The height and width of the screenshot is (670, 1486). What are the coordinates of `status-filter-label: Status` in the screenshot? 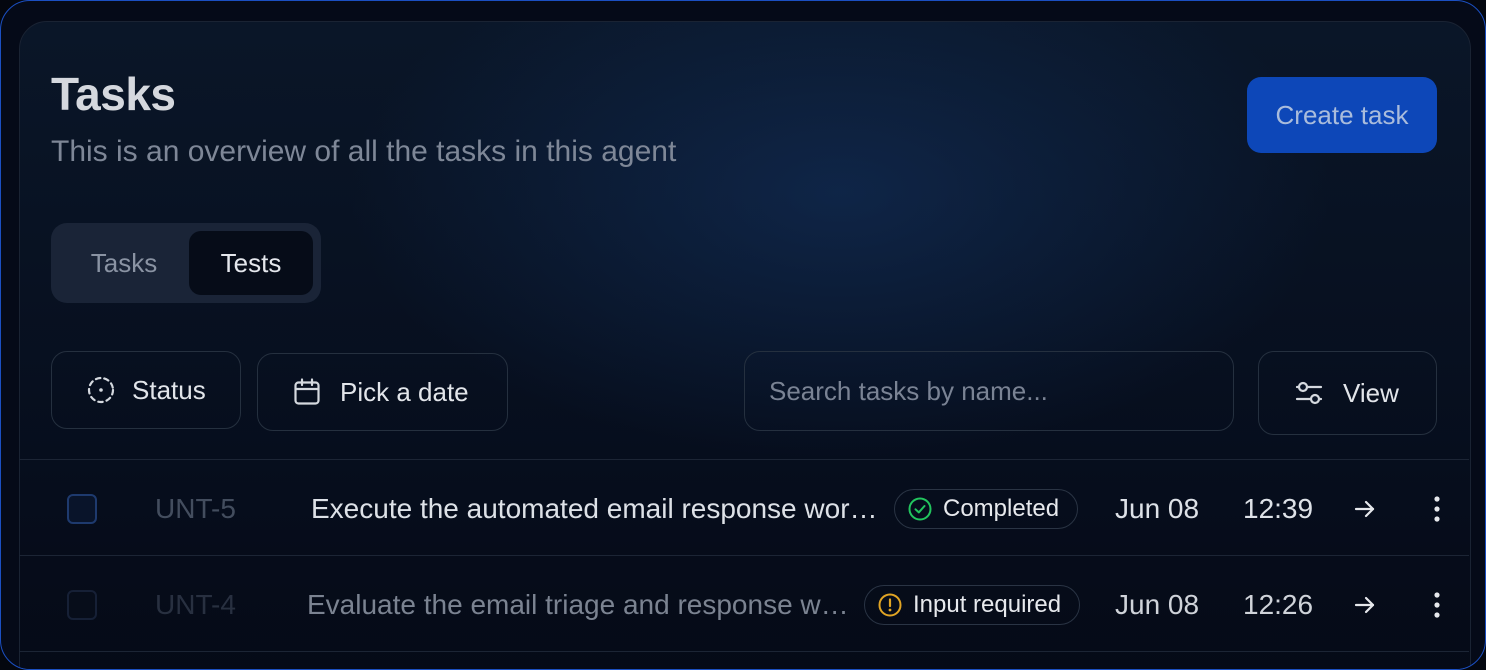 It's located at (169, 389).